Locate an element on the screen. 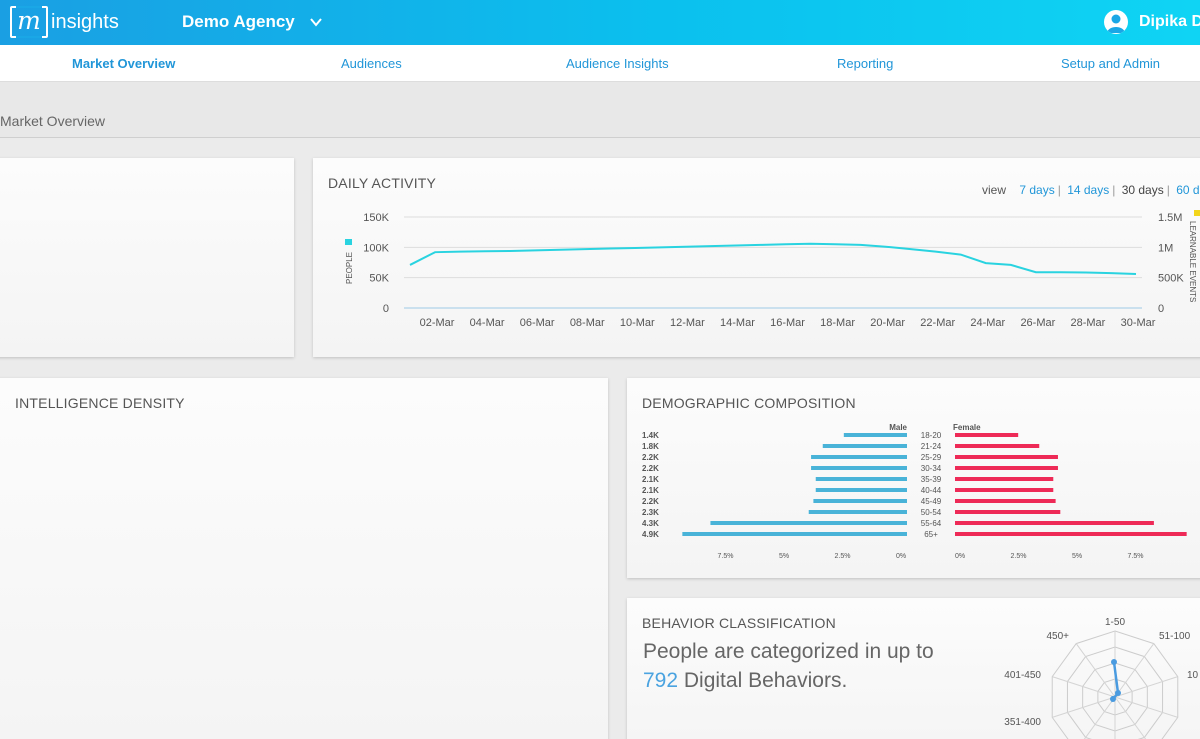  nav-setup-admin: Setup and Admin is located at coordinates (1110, 63).